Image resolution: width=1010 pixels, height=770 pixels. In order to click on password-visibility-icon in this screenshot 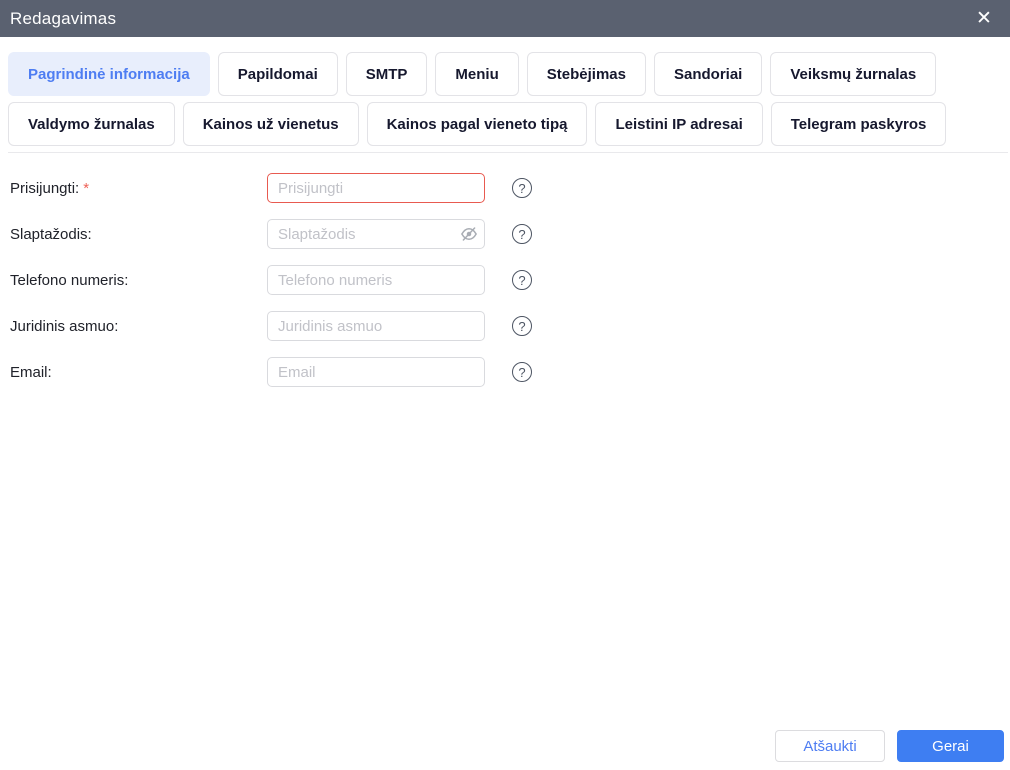, I will do `click(469, 234)`.